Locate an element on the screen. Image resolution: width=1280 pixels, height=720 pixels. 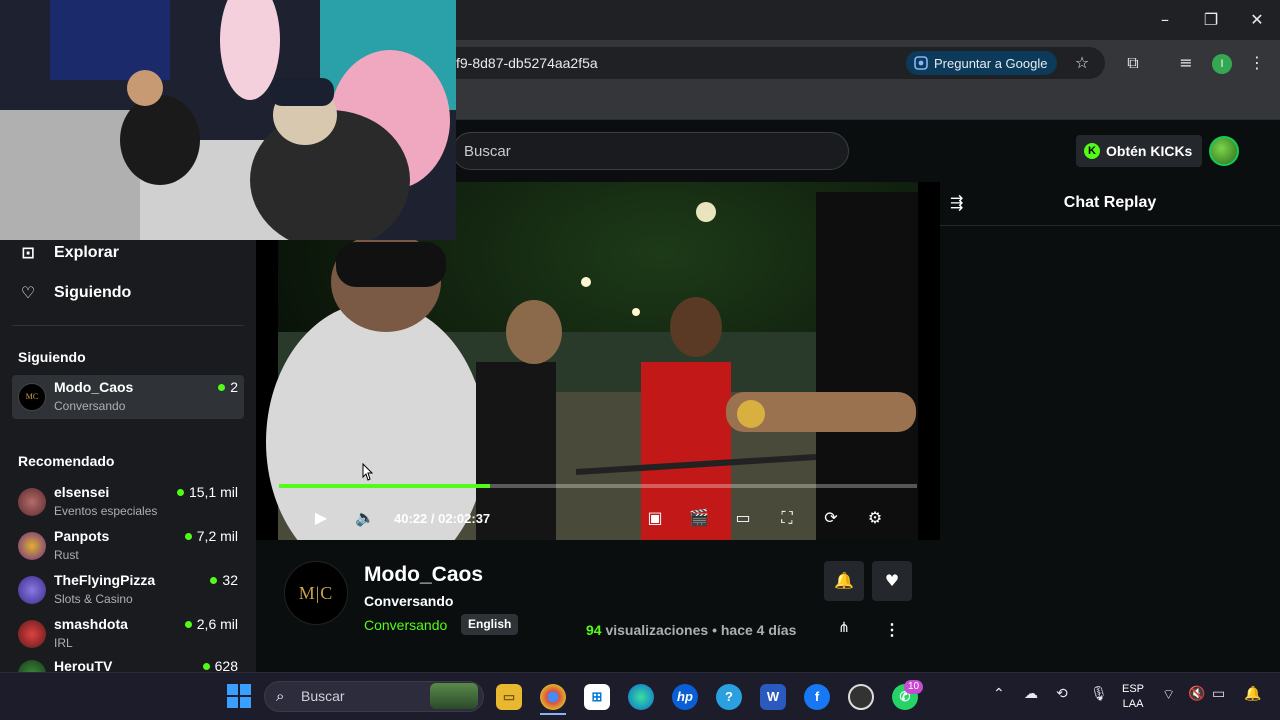
stream-title: Conversando is located at coordinates (409, 601).